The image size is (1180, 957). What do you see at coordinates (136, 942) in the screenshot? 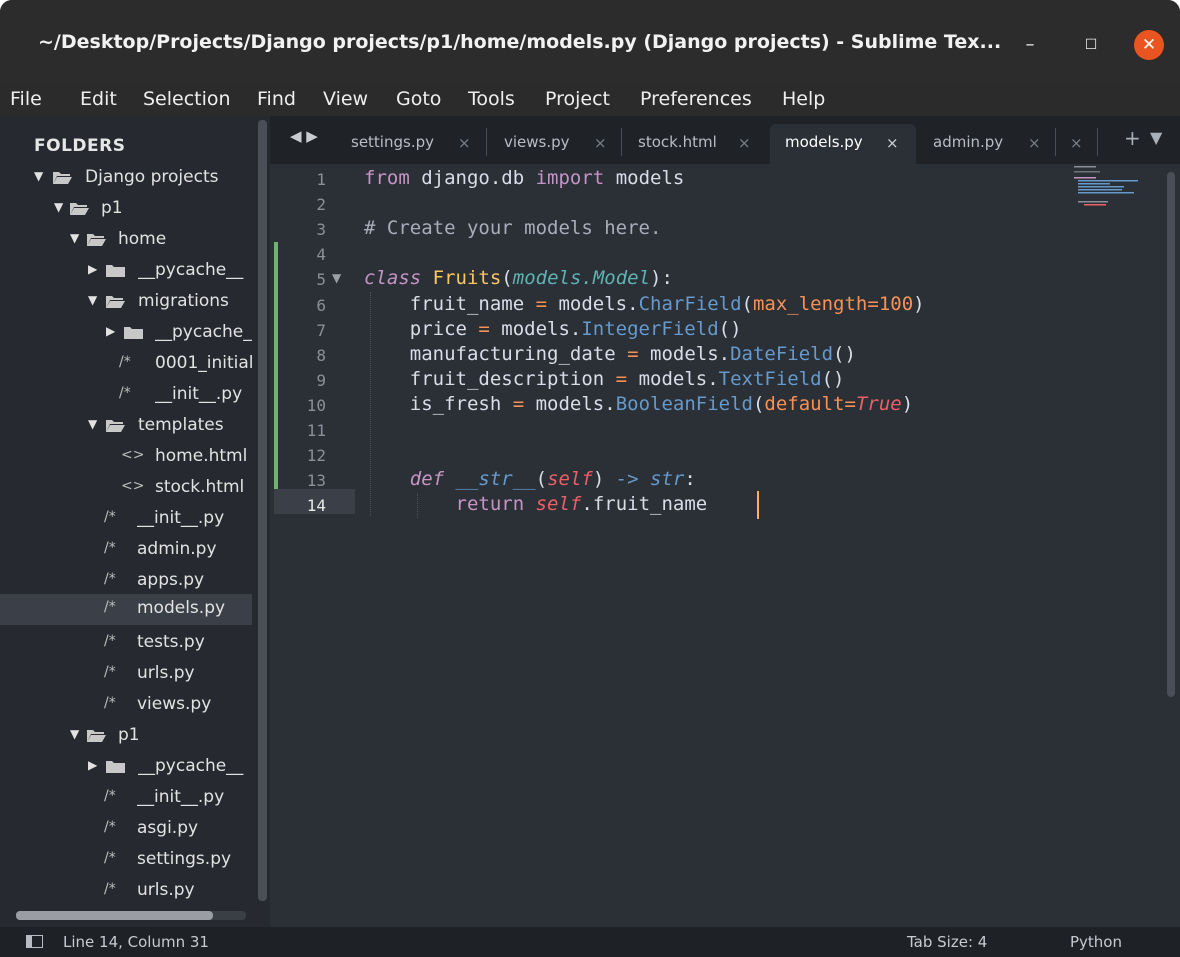
I see `cursor-position: Line 14, Column 31` at bounding box center [136, 942].